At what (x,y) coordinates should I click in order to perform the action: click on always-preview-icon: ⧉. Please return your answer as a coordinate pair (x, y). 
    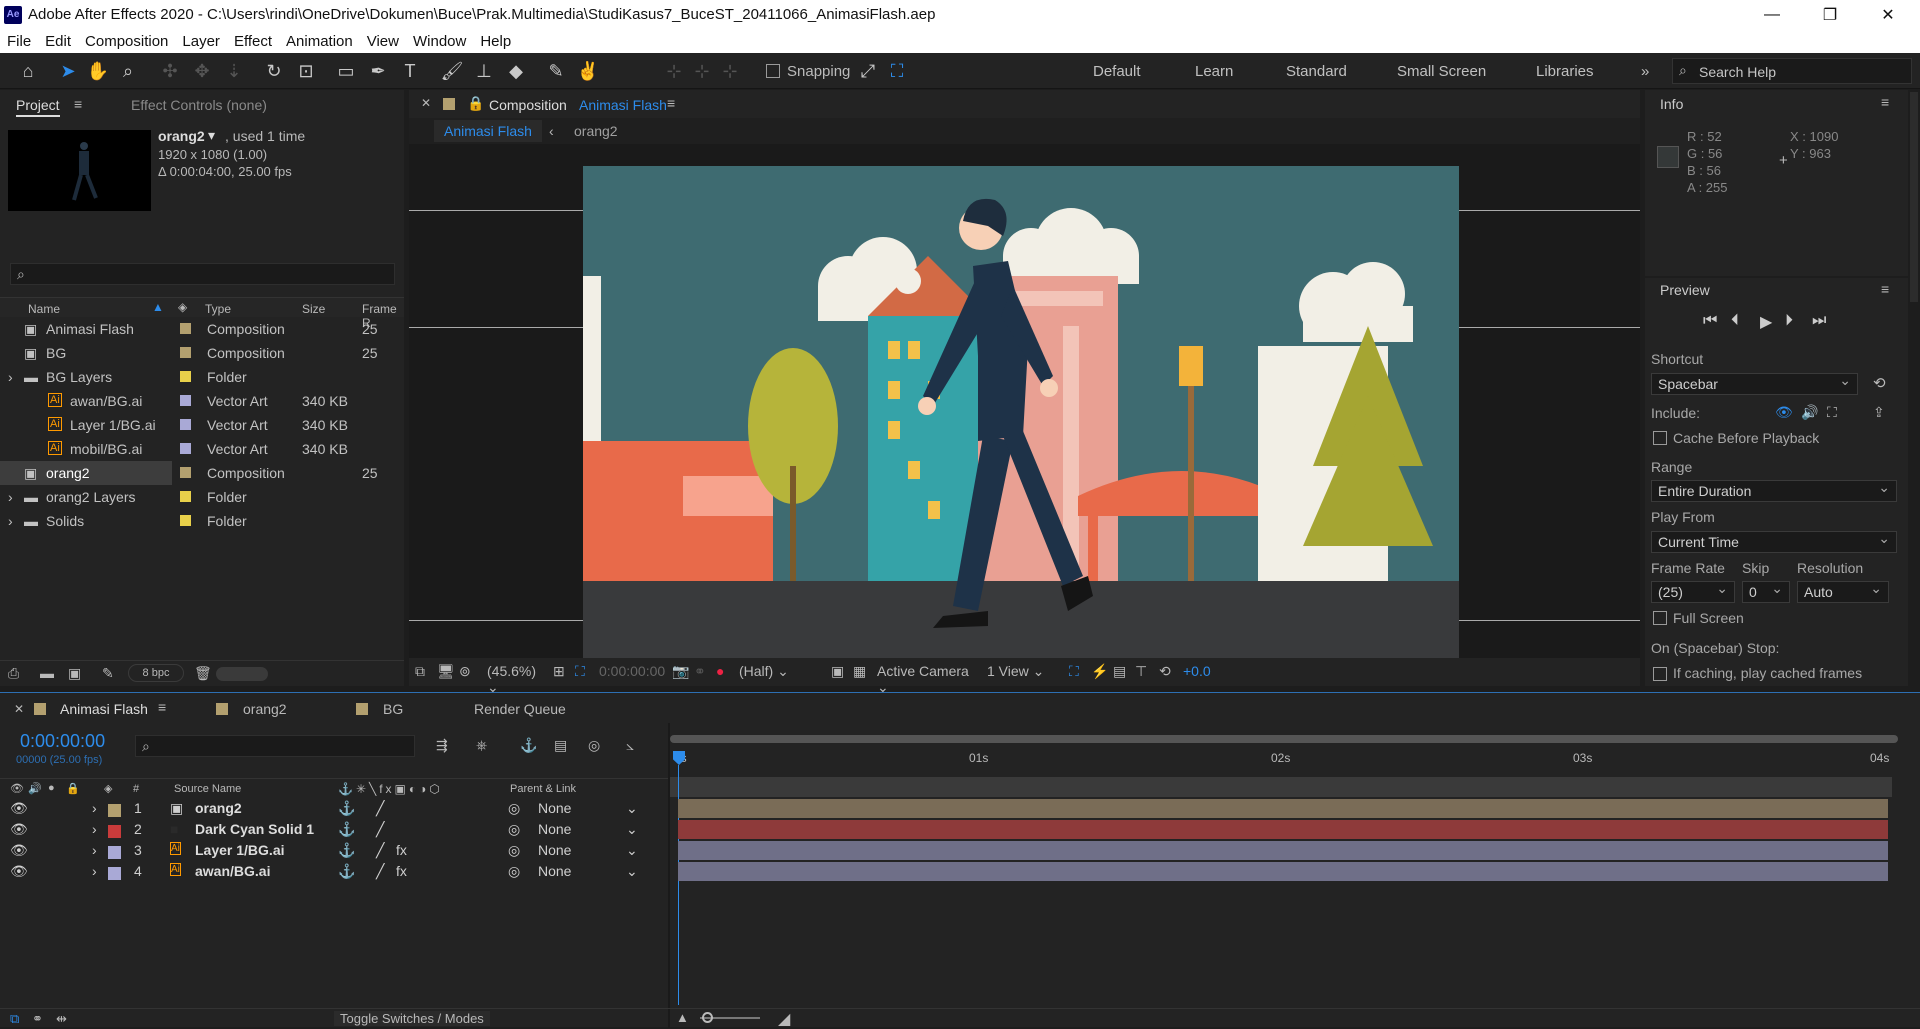
    Looking at the image, I should click on (420, 671).